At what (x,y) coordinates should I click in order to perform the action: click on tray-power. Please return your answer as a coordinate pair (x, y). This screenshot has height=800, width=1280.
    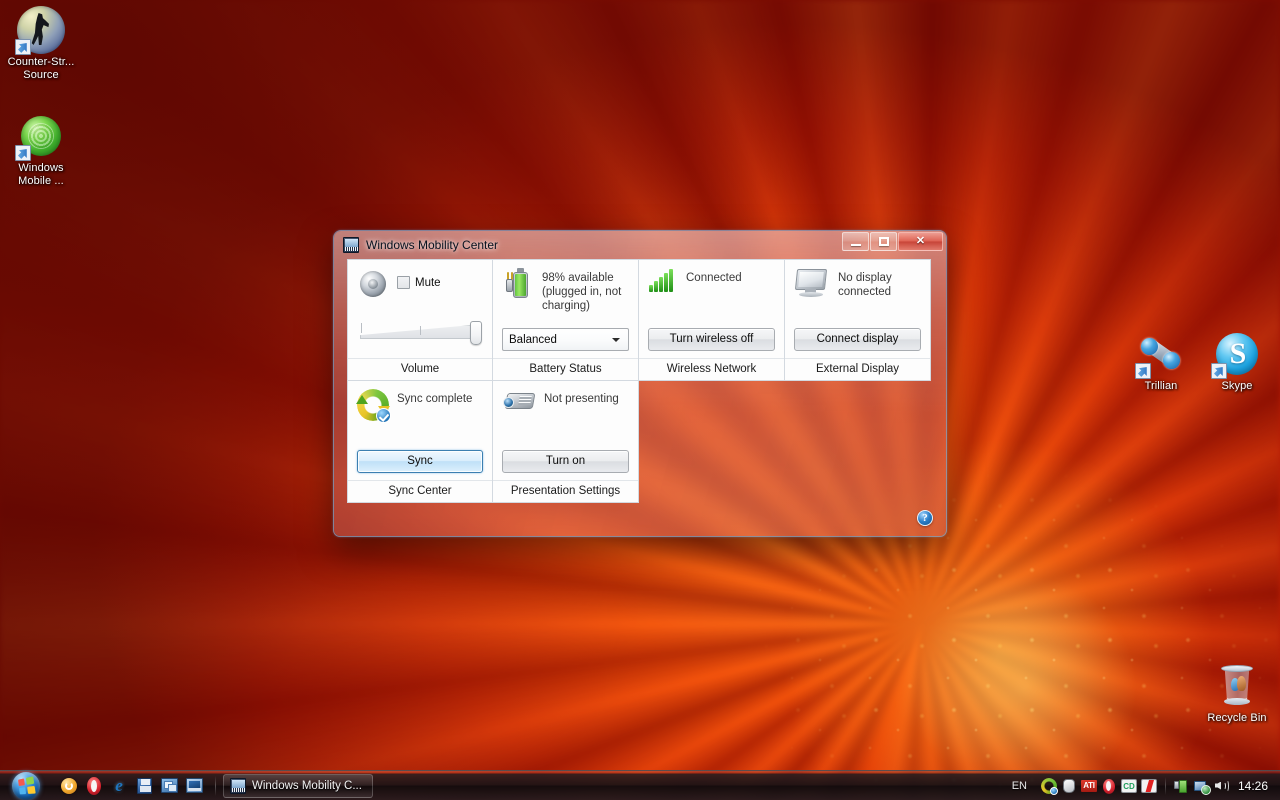
    Looking at the image, I should click on (1182, 786).